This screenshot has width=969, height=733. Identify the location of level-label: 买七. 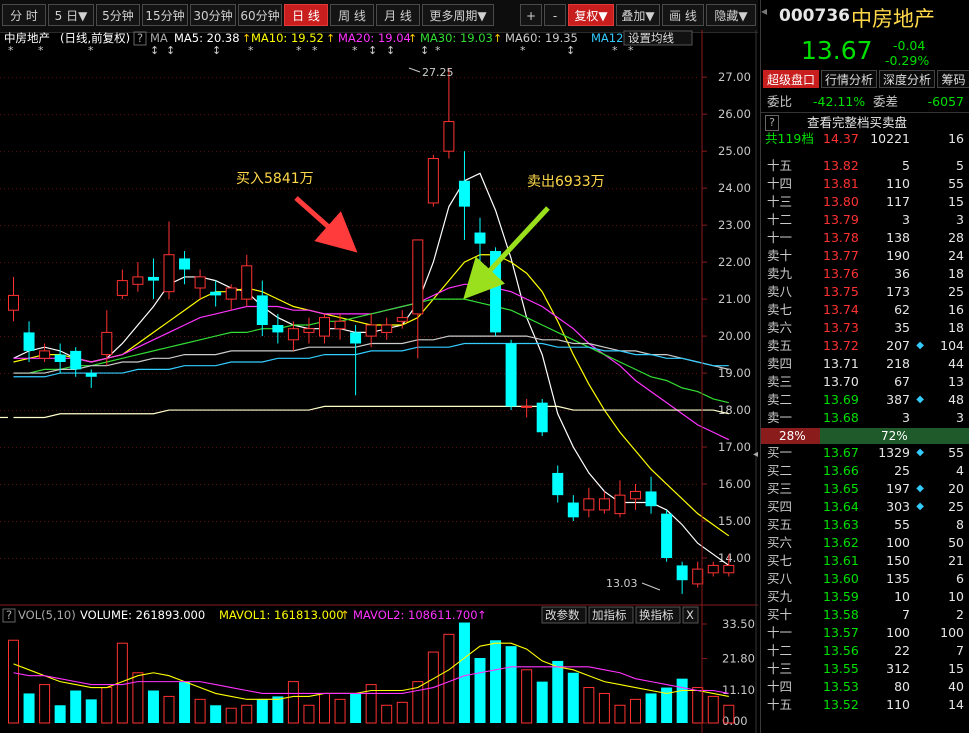
(780, 560).